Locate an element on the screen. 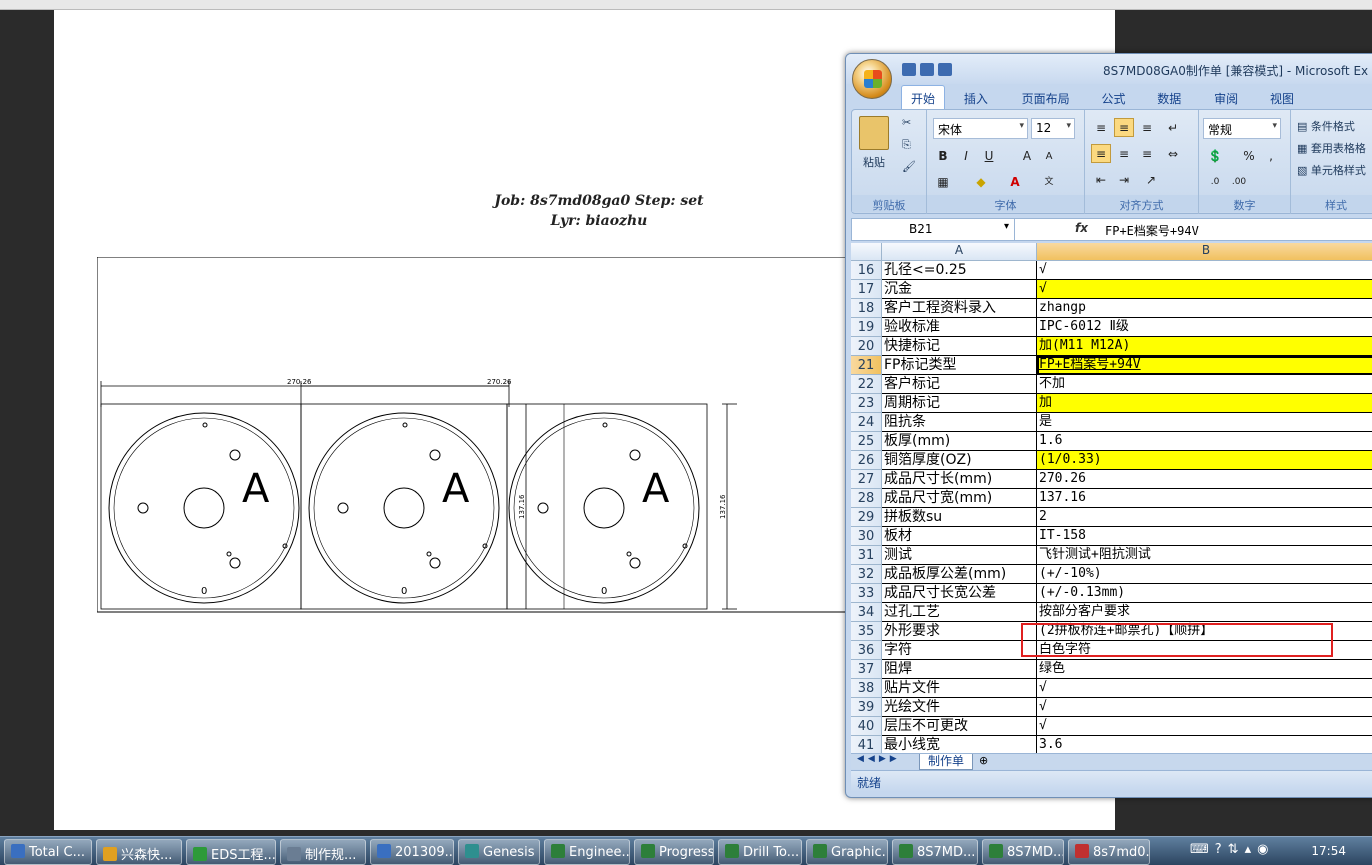  row-number: 35 is located at coordinates (866, 631).